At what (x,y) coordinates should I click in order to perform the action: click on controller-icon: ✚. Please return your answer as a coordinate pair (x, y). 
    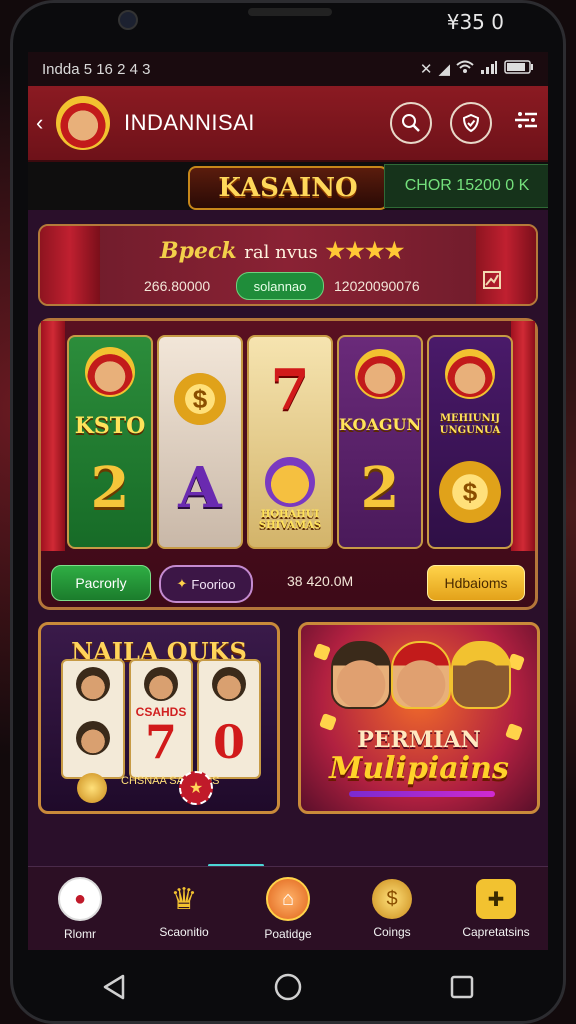
    Looking at the image, I should click on (496, 899).